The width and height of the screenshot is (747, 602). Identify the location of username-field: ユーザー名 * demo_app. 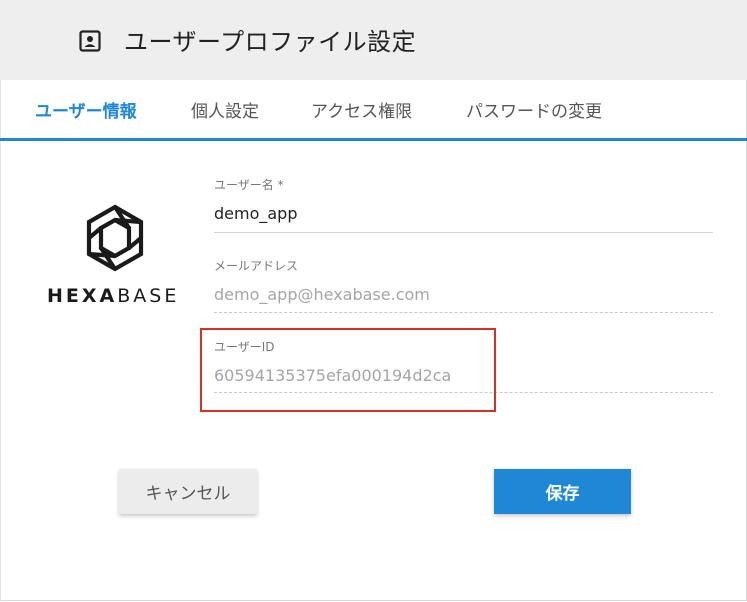
(463, 204).